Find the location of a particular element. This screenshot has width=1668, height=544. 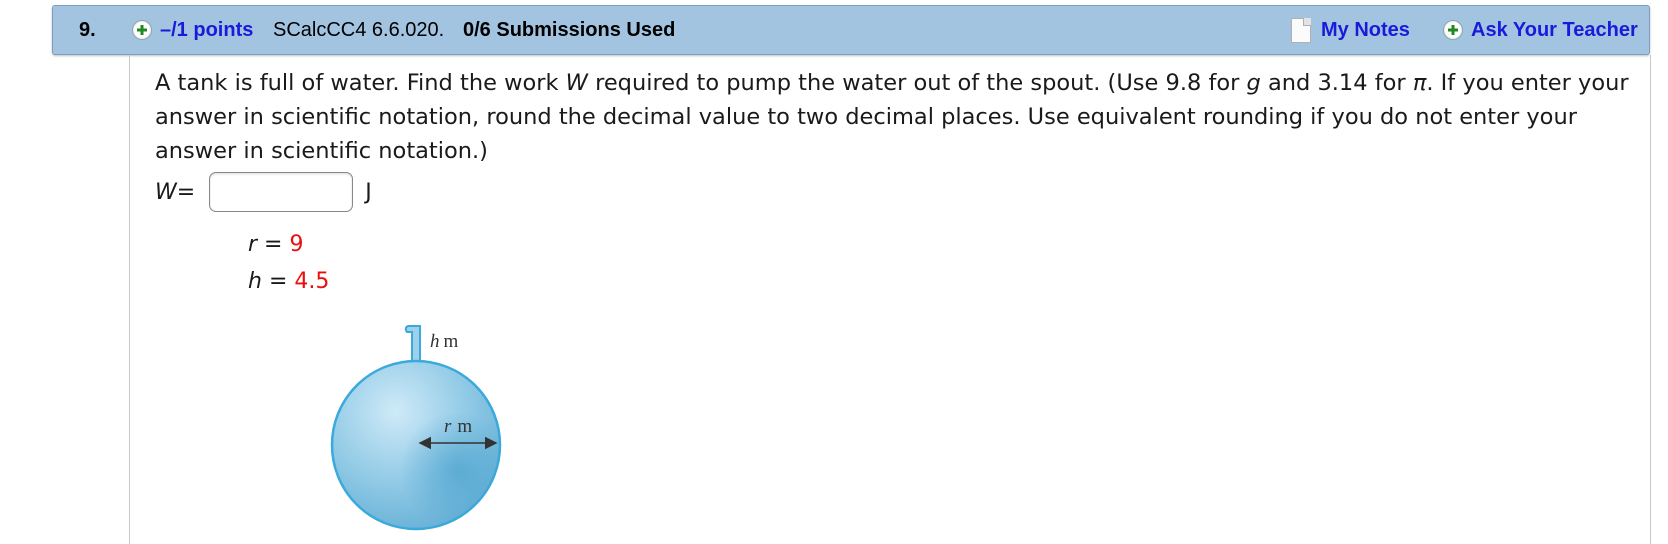

spherical-tank-figure: hm rm is located at coordinates (416, 428).